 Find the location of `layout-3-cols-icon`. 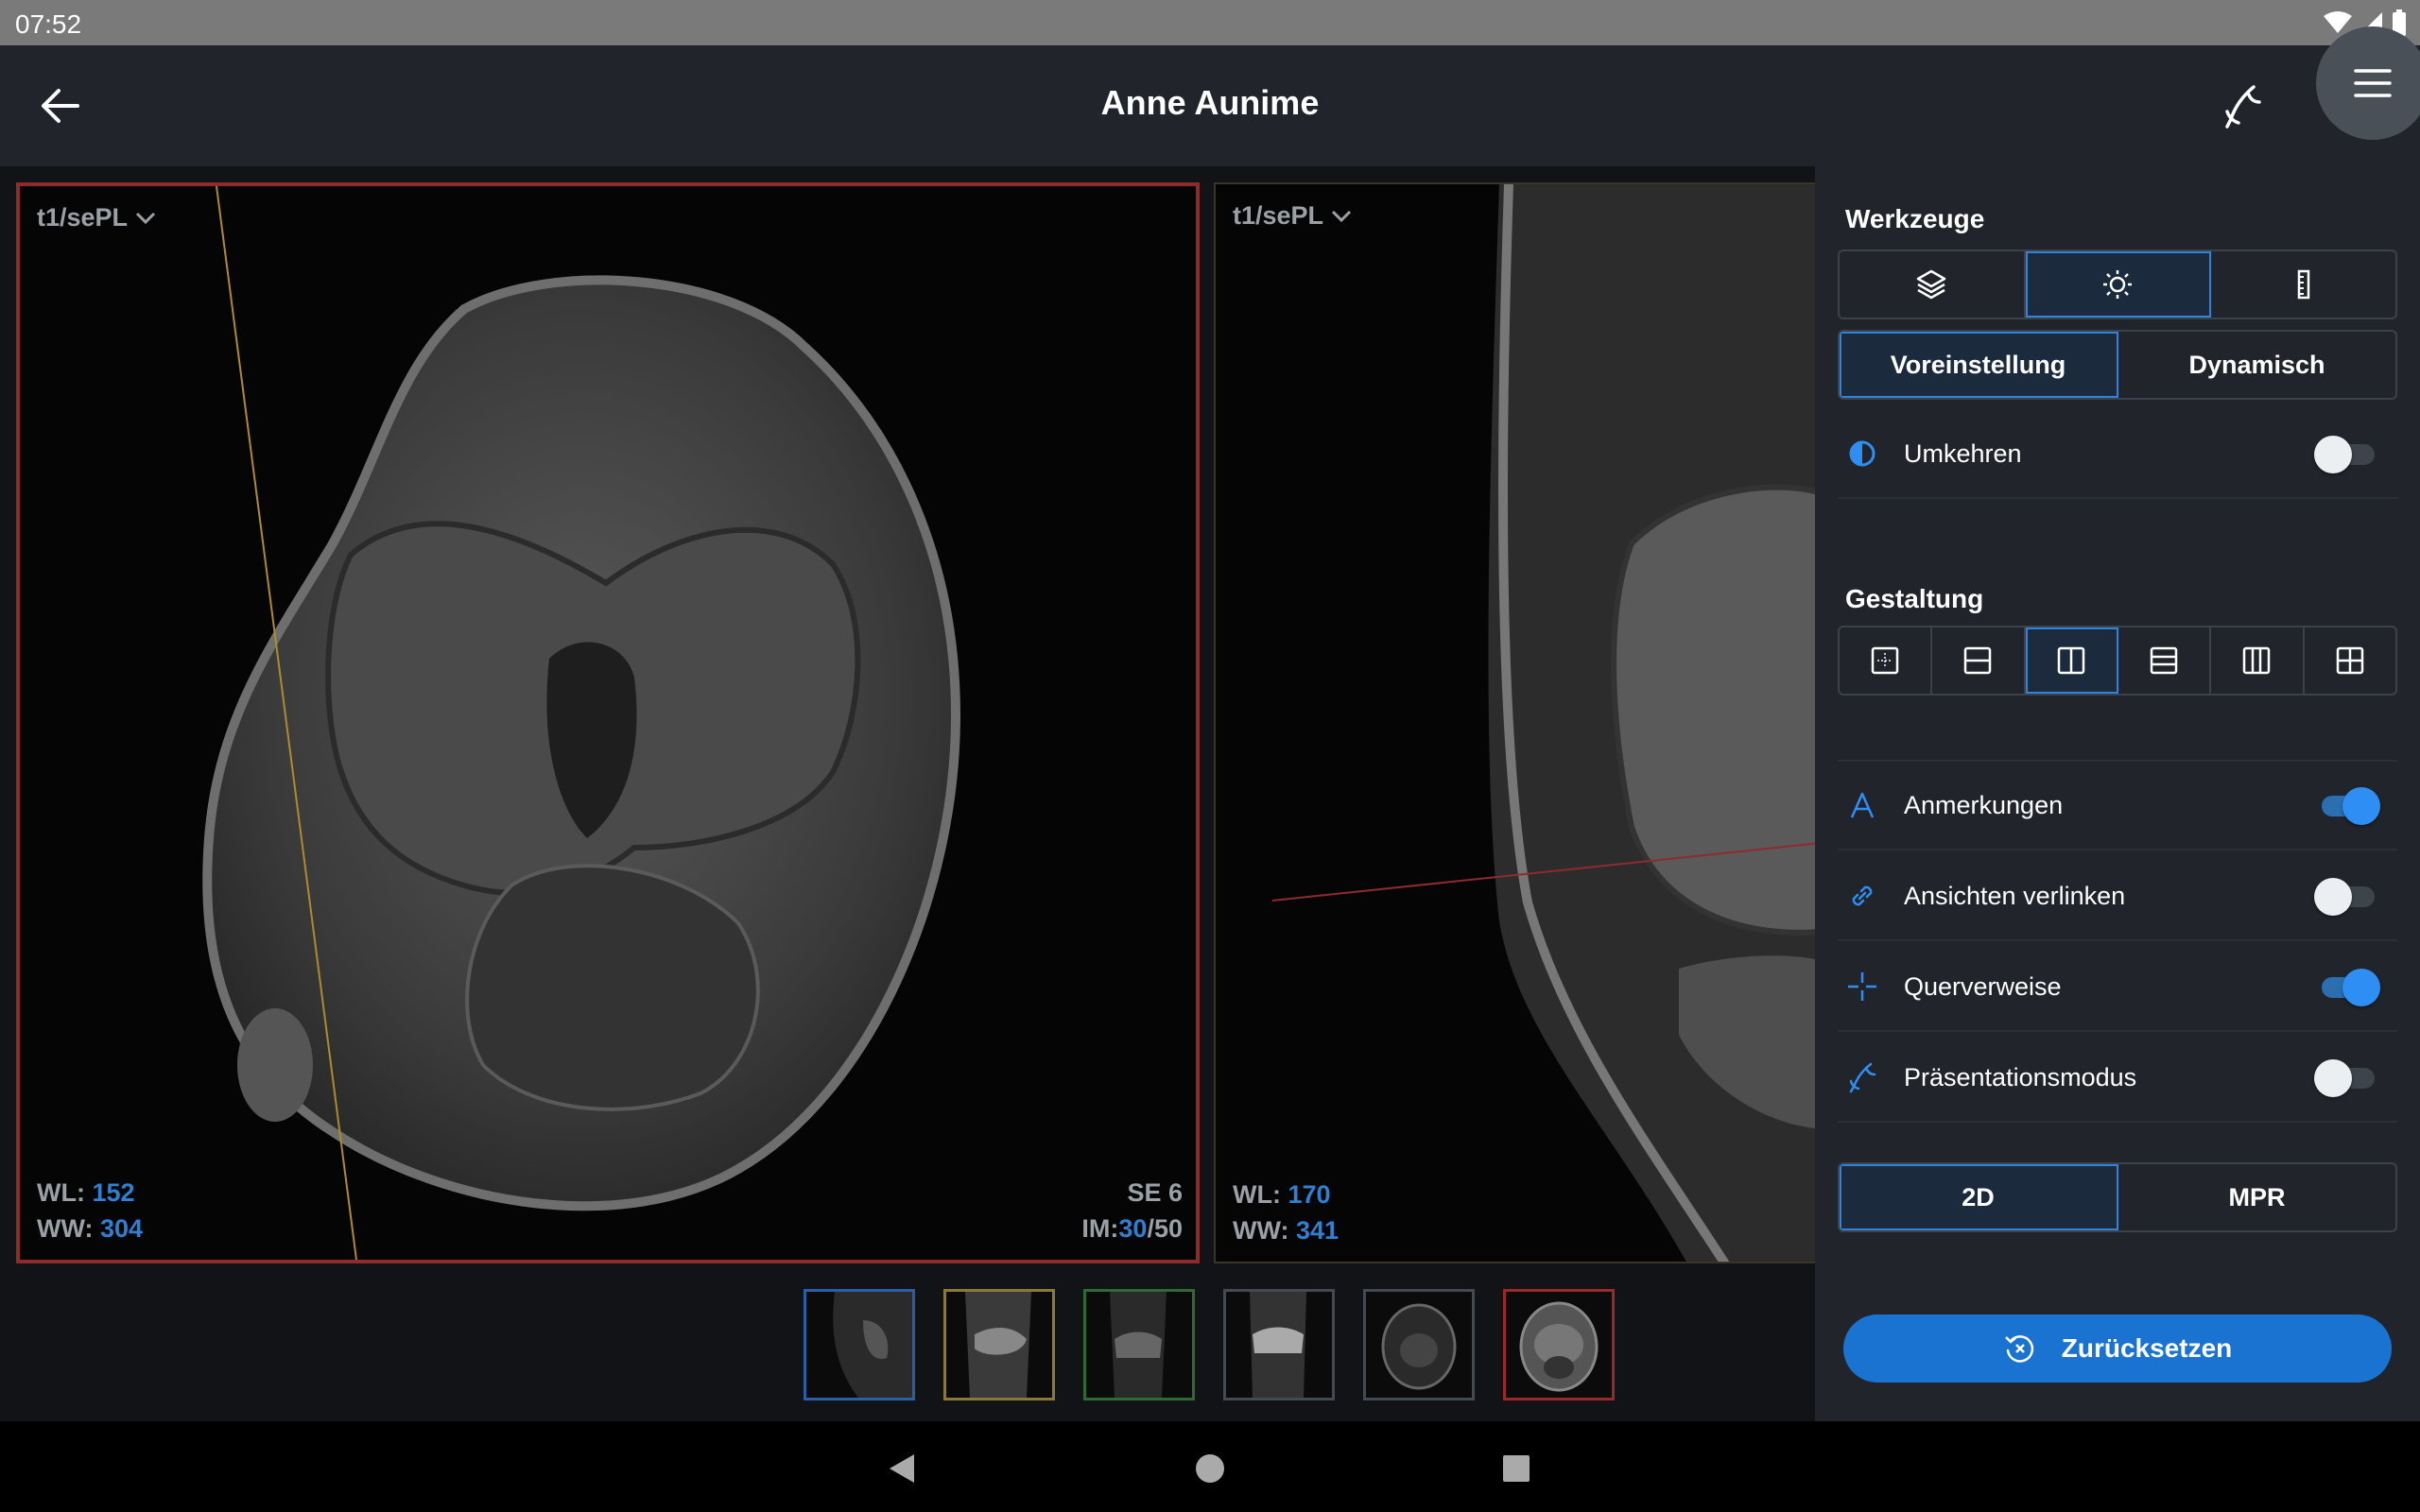

layout-3-cols-icon is located at coordinates (2257, 660).